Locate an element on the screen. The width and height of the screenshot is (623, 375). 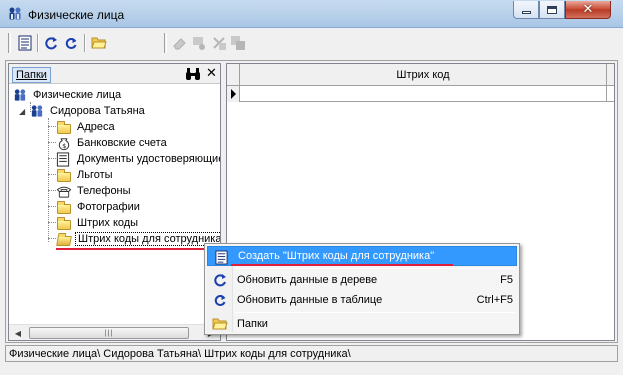
grid-column-header: Штрих код is located at coordinates (423, 75).